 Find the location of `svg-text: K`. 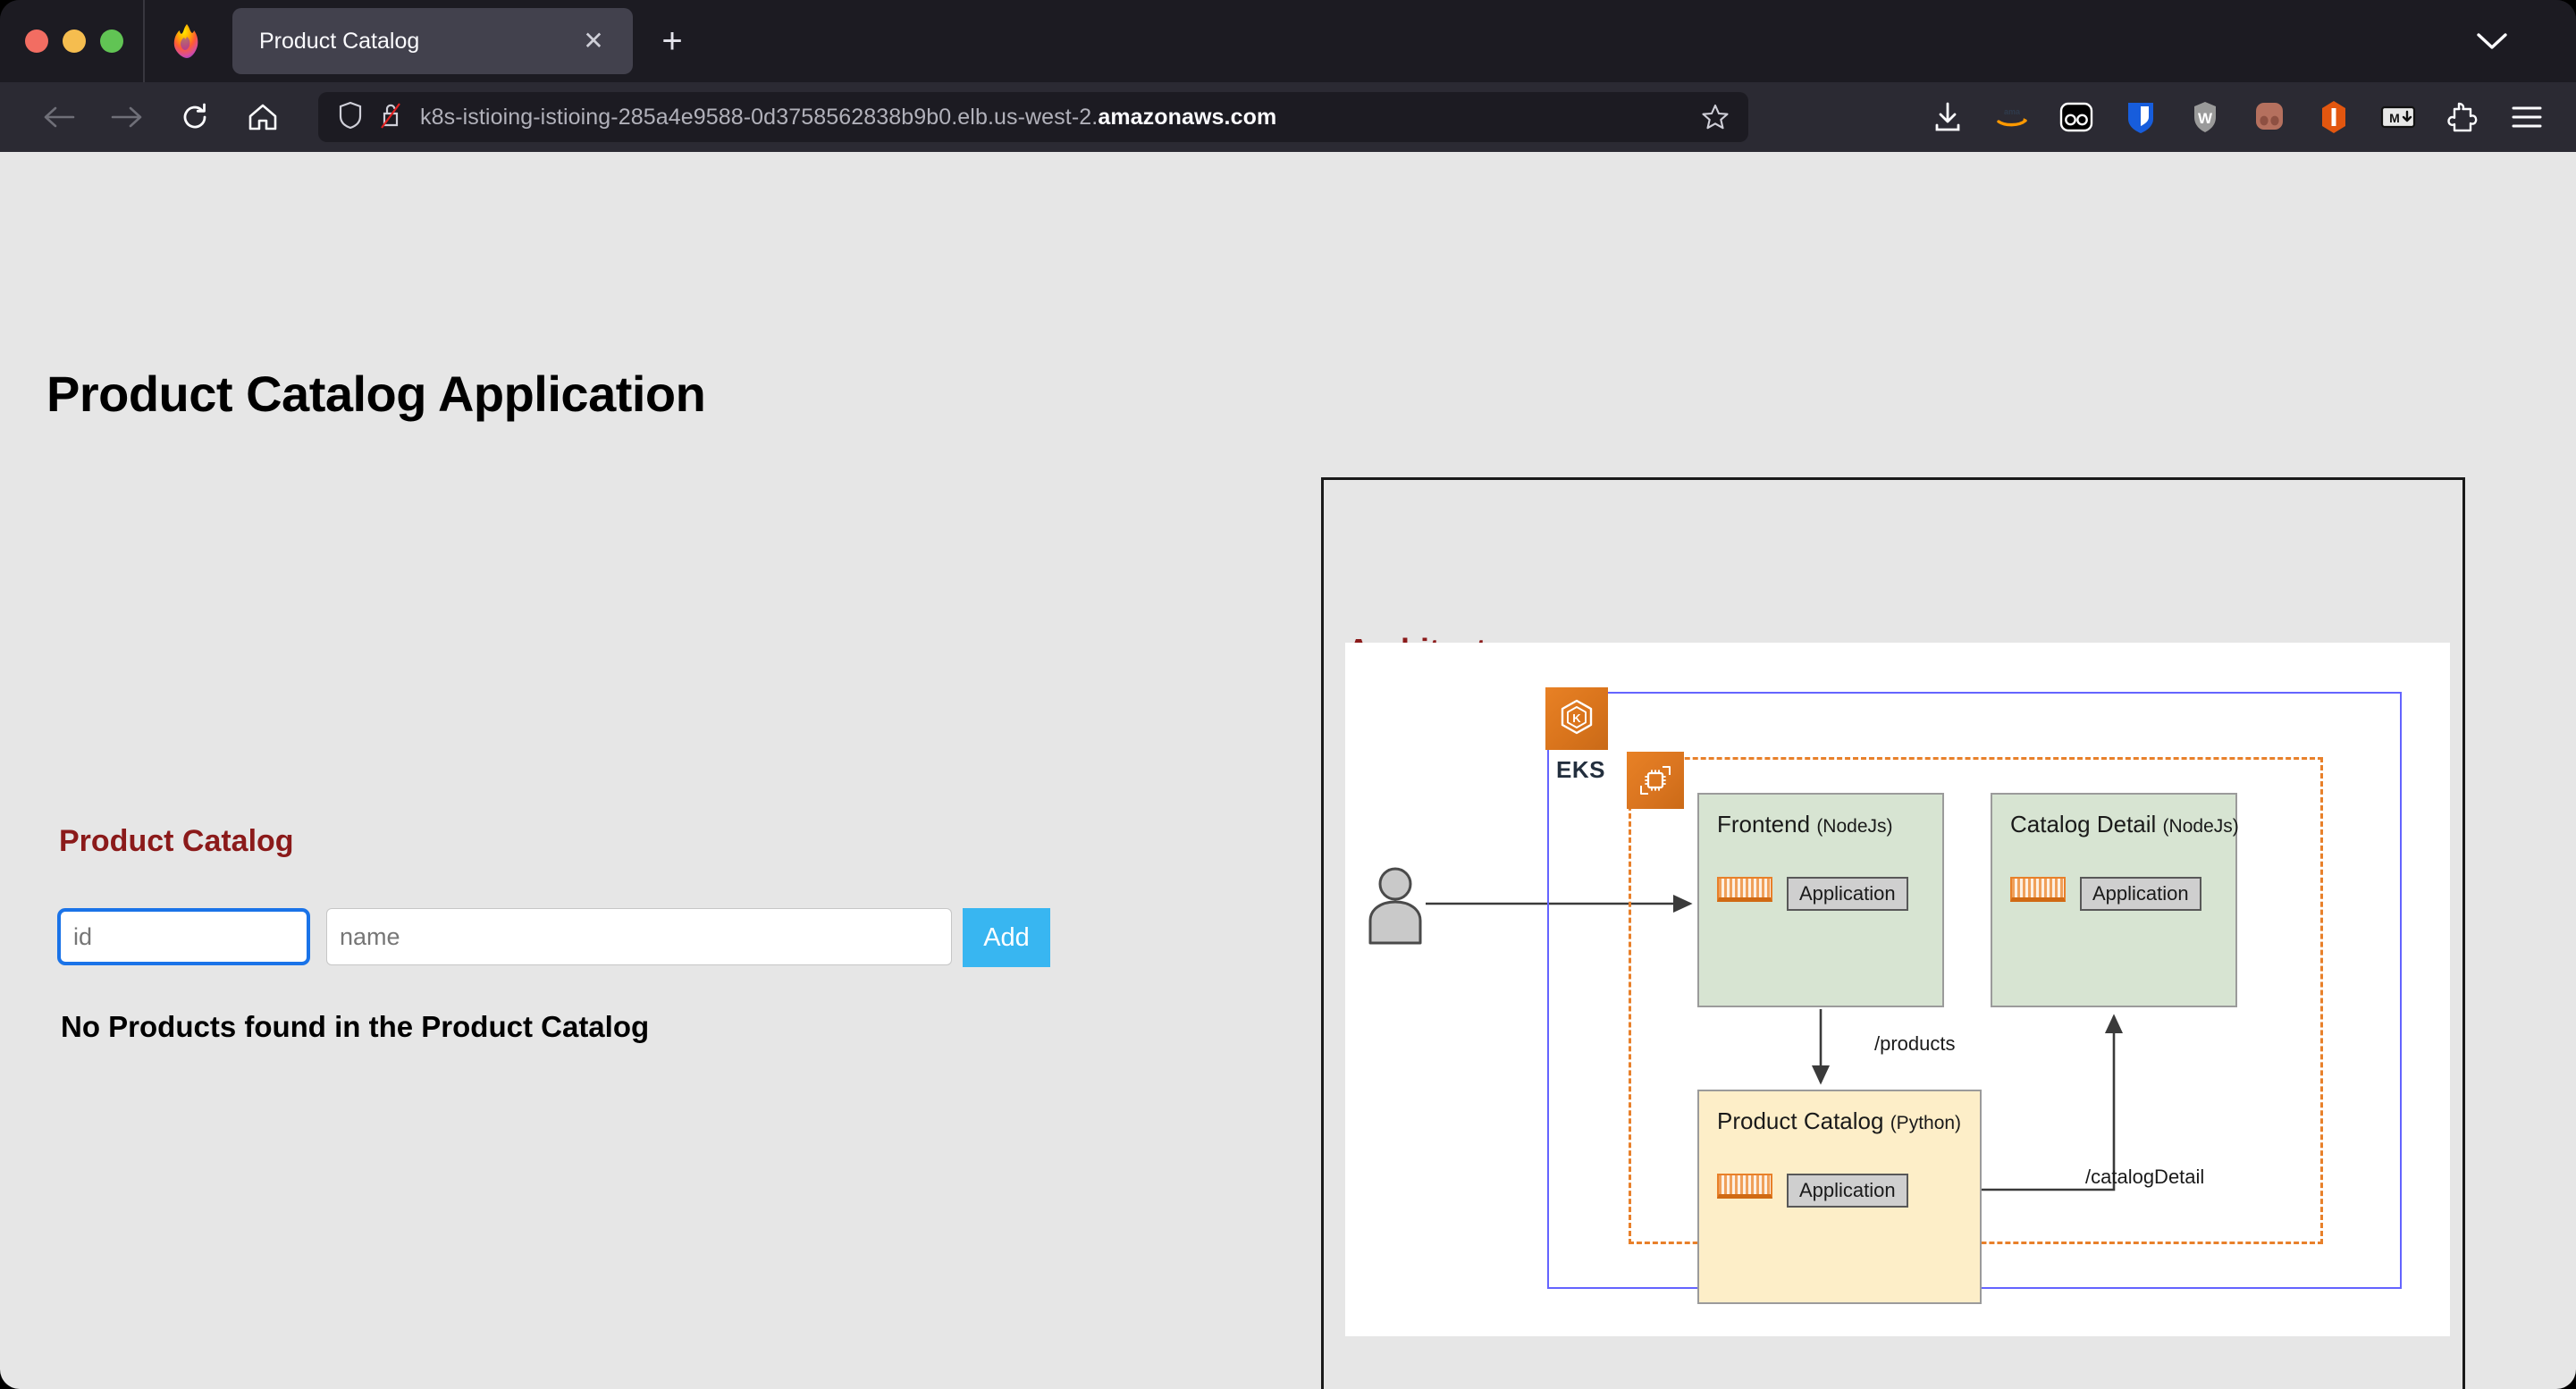

svg-text: K is located at coordinates (1577, 718).